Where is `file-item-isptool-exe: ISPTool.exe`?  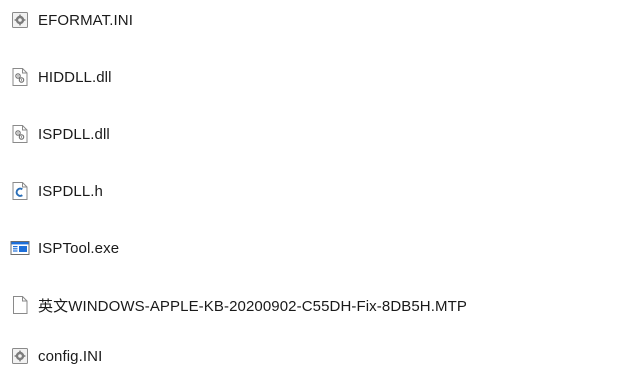
file-item-isptool-exe: ISPTool.exe is located at coordinates (64, 248).